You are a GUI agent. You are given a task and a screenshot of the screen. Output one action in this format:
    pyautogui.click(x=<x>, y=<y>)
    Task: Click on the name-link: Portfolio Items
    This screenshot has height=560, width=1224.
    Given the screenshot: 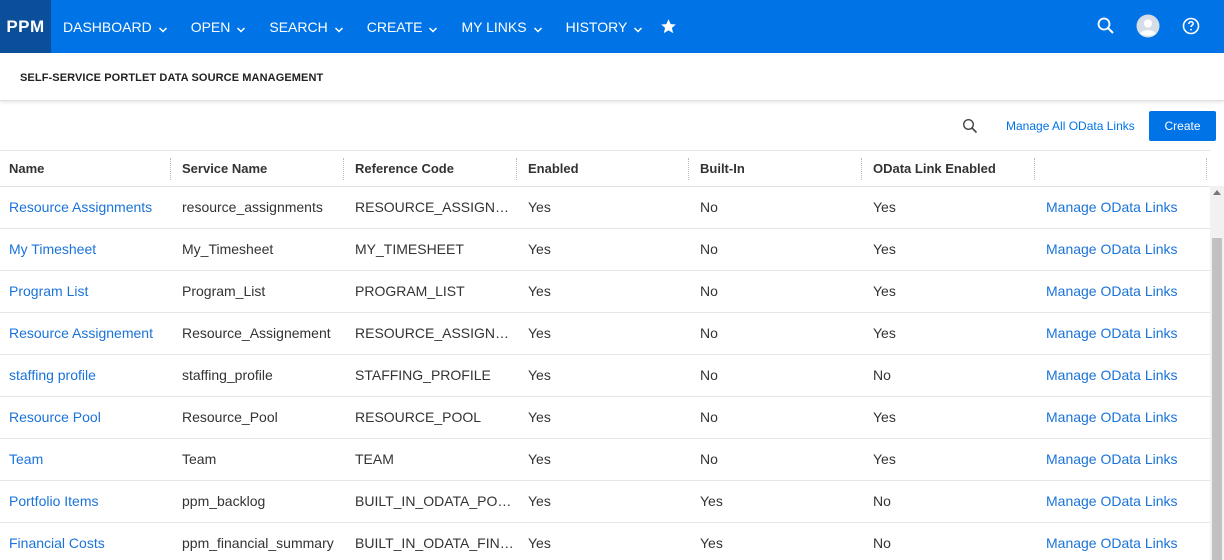 What is the action you would take?
    pyautogui.click(x=84, y=502)
    